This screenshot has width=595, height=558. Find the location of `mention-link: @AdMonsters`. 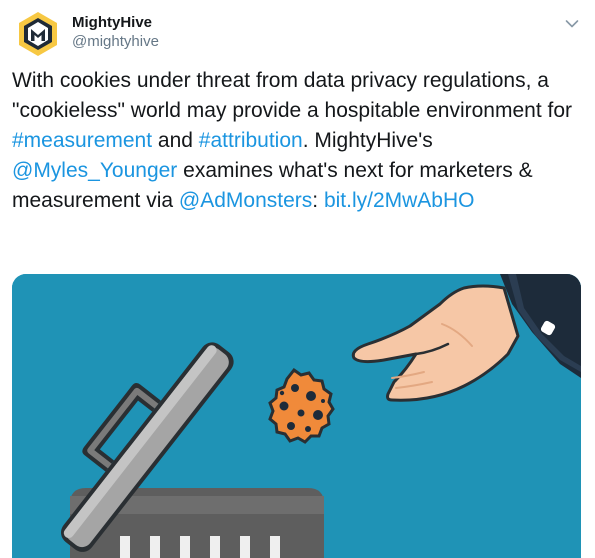

mention-link: @AdMonsters is located at coordinates (245, 200).